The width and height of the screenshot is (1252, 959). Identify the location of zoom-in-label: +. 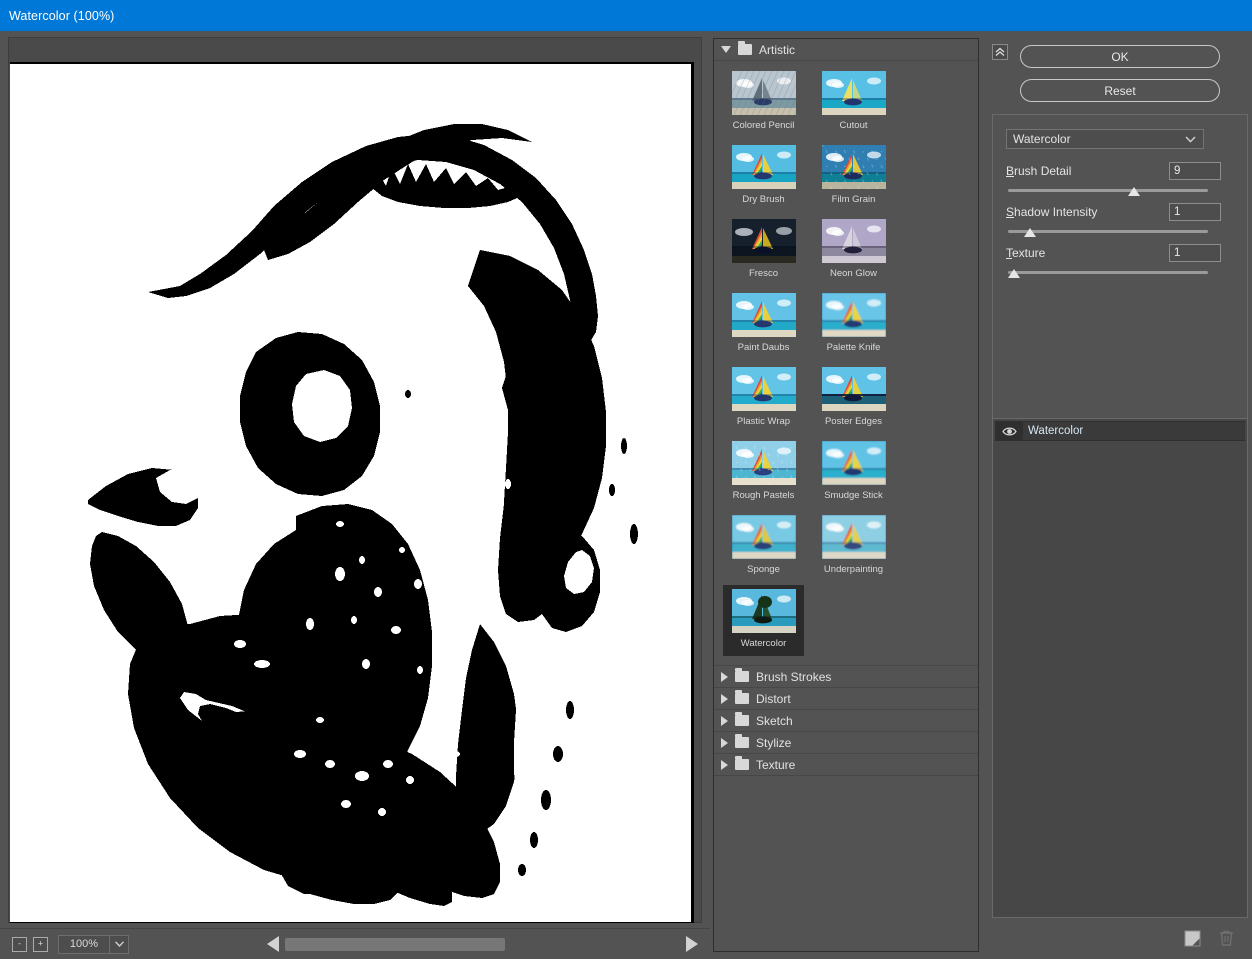
(40, 943).